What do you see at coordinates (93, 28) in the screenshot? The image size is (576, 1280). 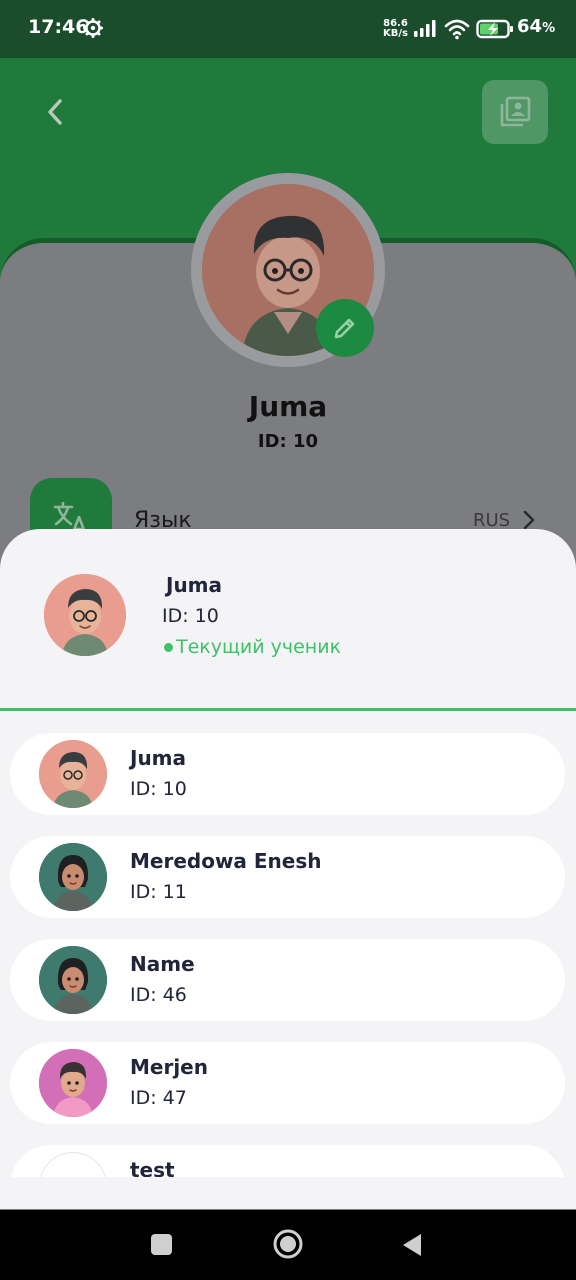 I see `gear-icon` at bounding box center [93, 28].